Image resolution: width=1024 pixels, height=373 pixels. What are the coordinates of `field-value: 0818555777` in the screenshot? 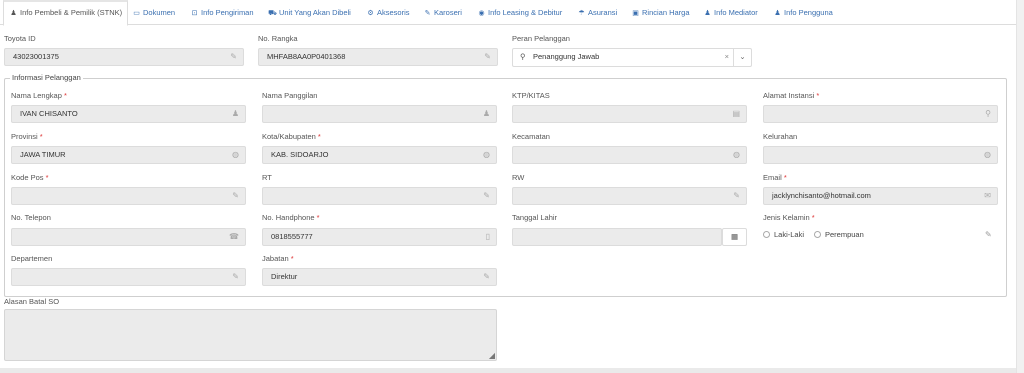 It's located at (292, 236).